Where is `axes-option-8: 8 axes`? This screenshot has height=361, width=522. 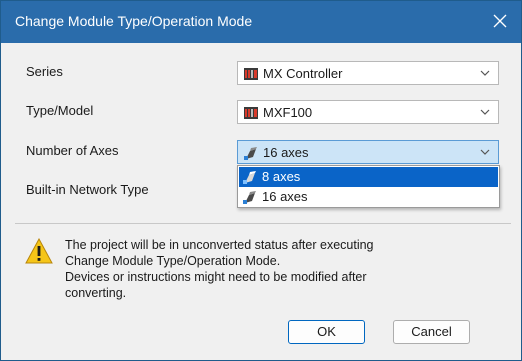 axes-option-8: 8 axes is located at coordinates (368, 177).